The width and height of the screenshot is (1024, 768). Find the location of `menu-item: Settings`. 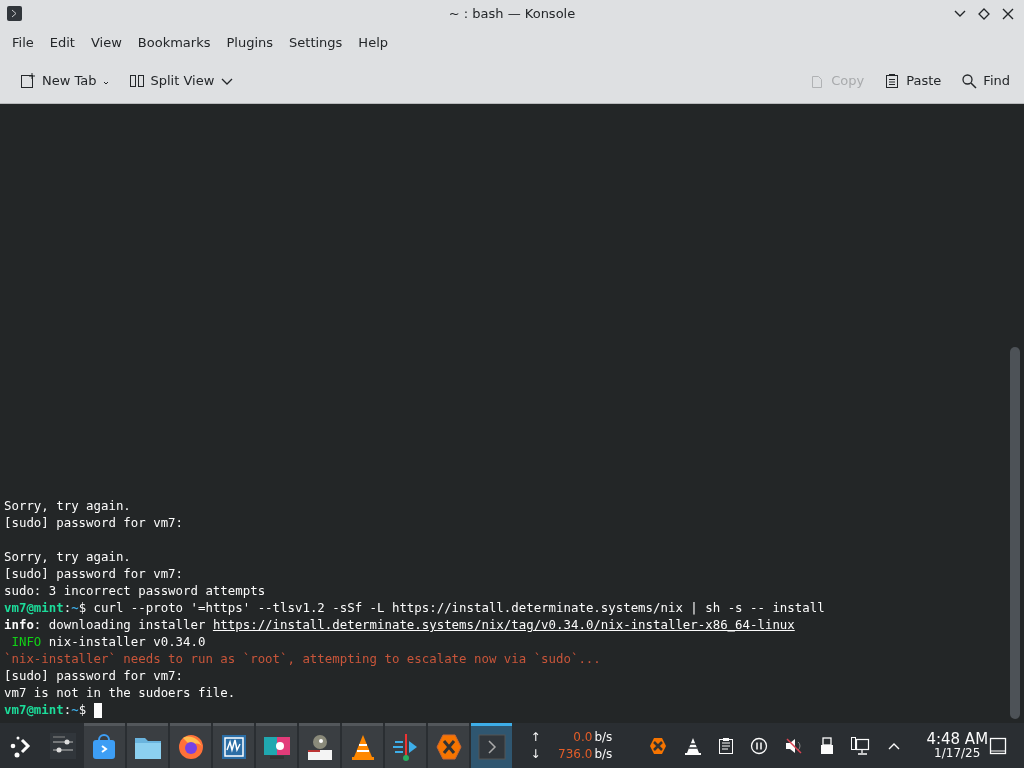

menu-item: Settings is located at coordinates (316, 43).